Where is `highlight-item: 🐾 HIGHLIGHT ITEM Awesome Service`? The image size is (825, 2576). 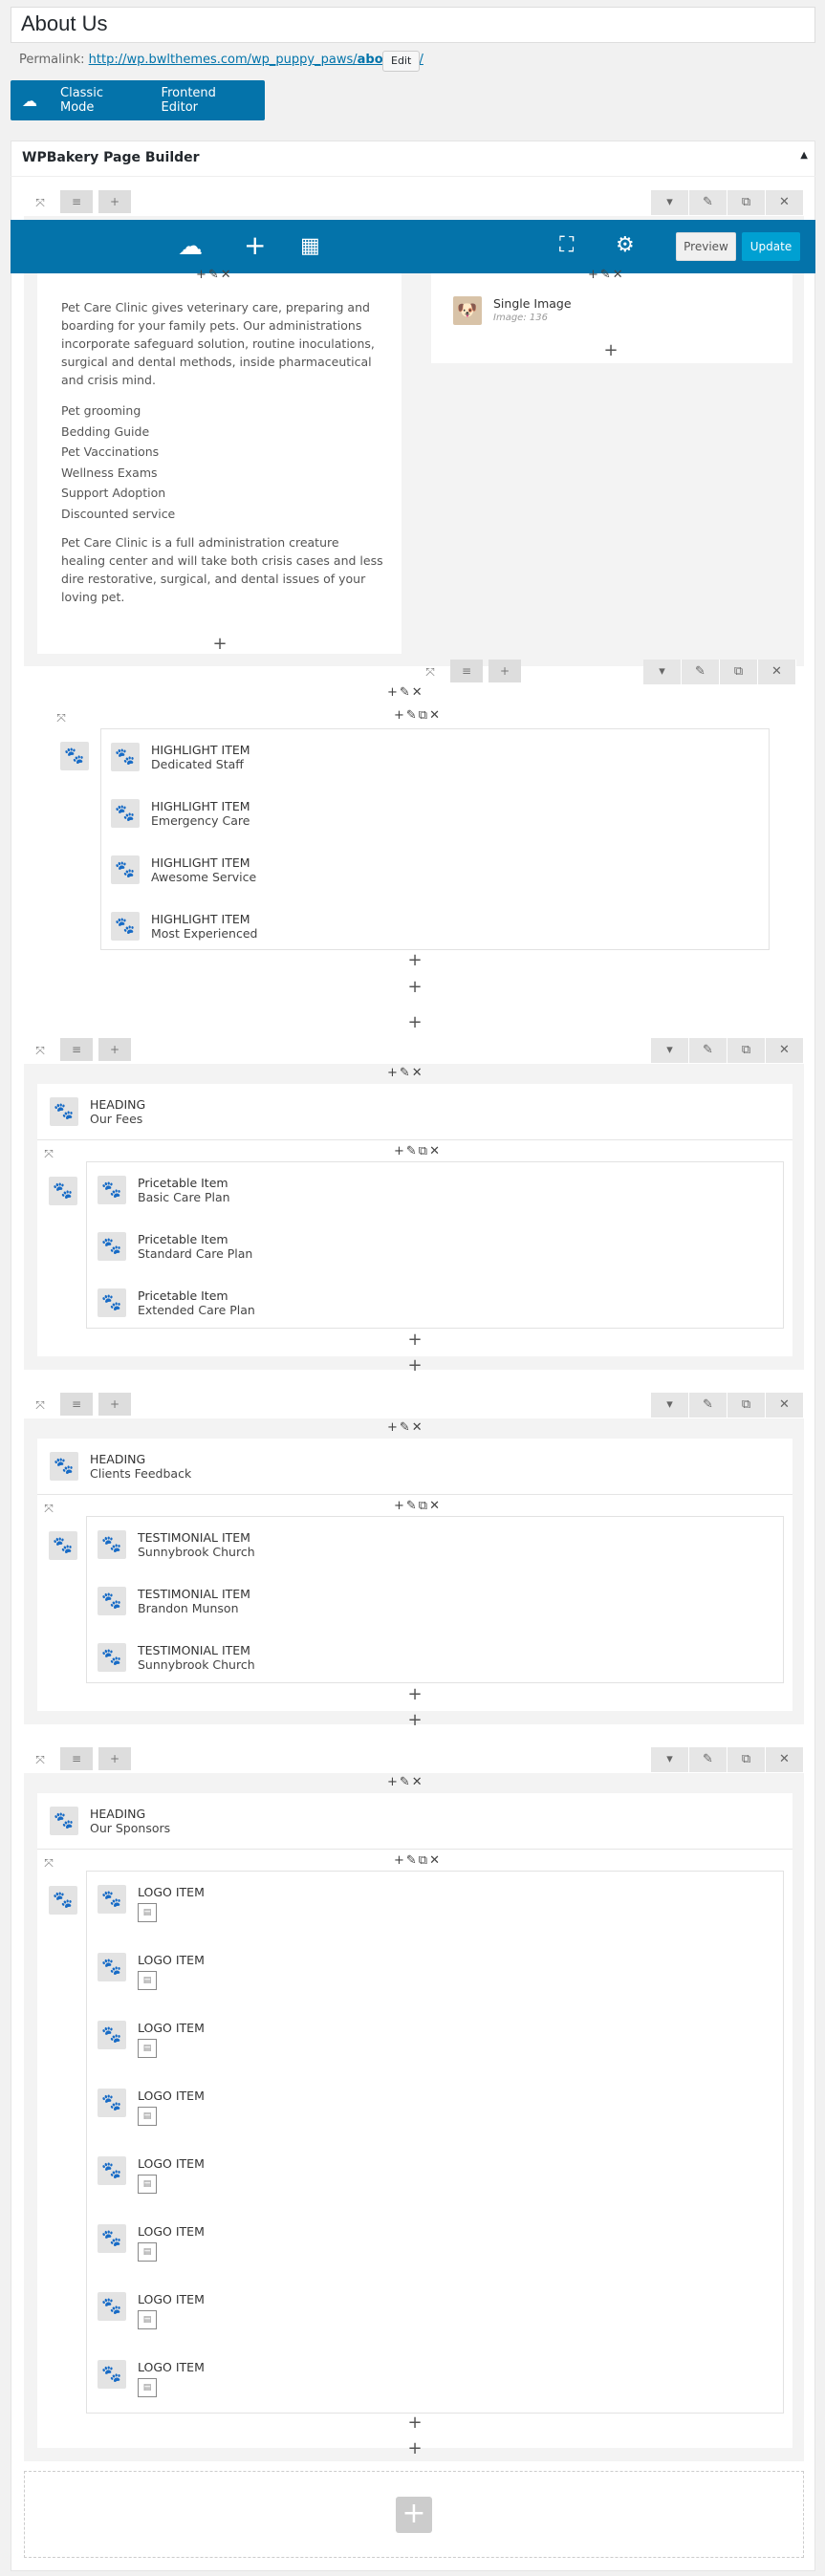 highlight-item: 🐾 HIGHLIGHT ITEM Awesome Service is located at coordinates (183, 869).